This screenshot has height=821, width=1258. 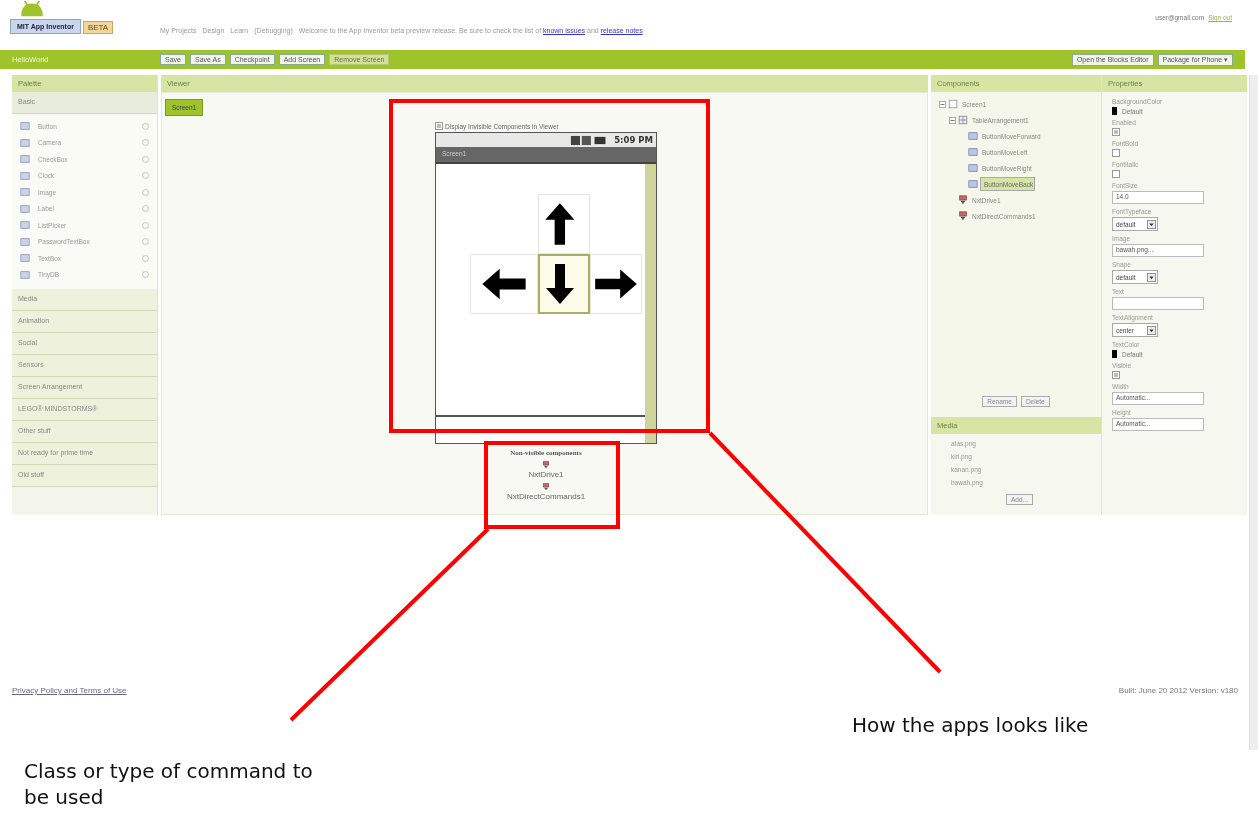 What do you see at coordinates (69, 690) in the screenshot?
I see `privacy-link: Privacy Policy and Terms of Use` at bounding box center [69, 690].